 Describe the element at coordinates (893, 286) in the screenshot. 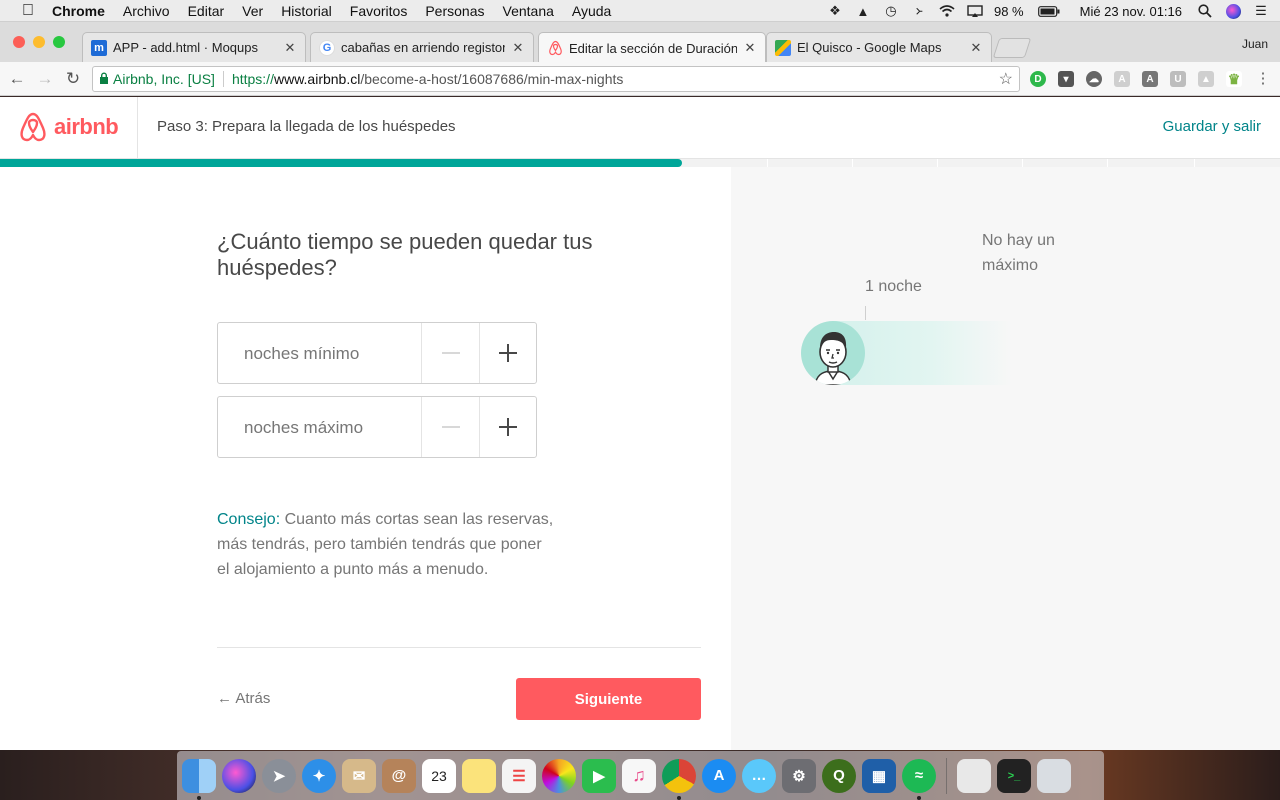

I see `min-nights-preview-label: 1 noche` at that location.